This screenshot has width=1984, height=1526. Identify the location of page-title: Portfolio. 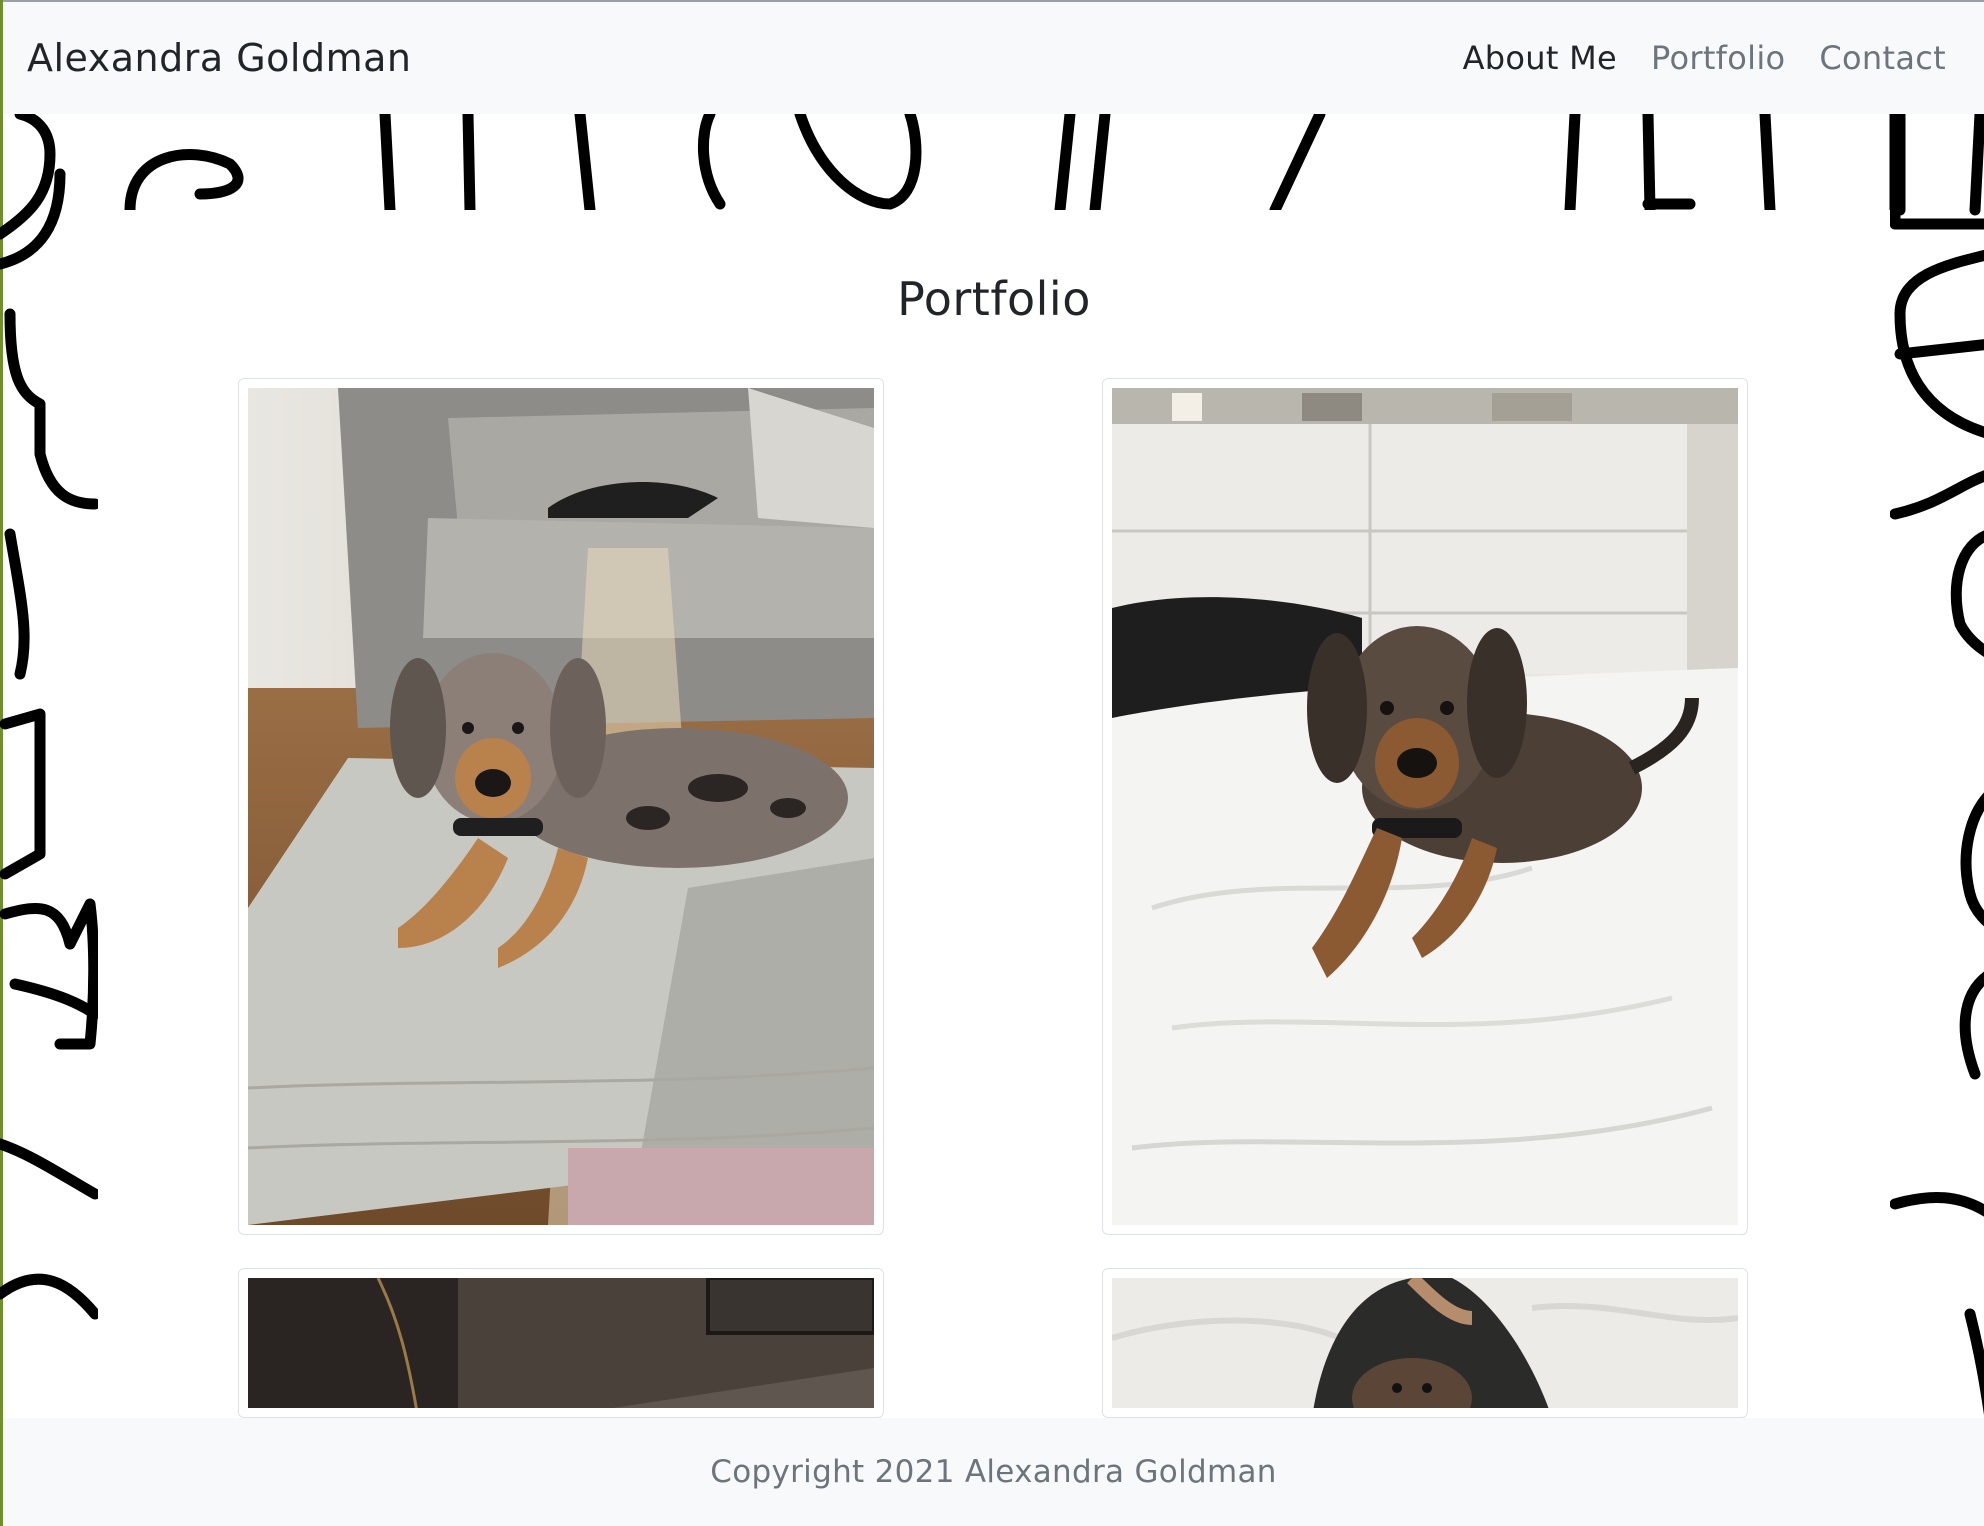
(994, 299).